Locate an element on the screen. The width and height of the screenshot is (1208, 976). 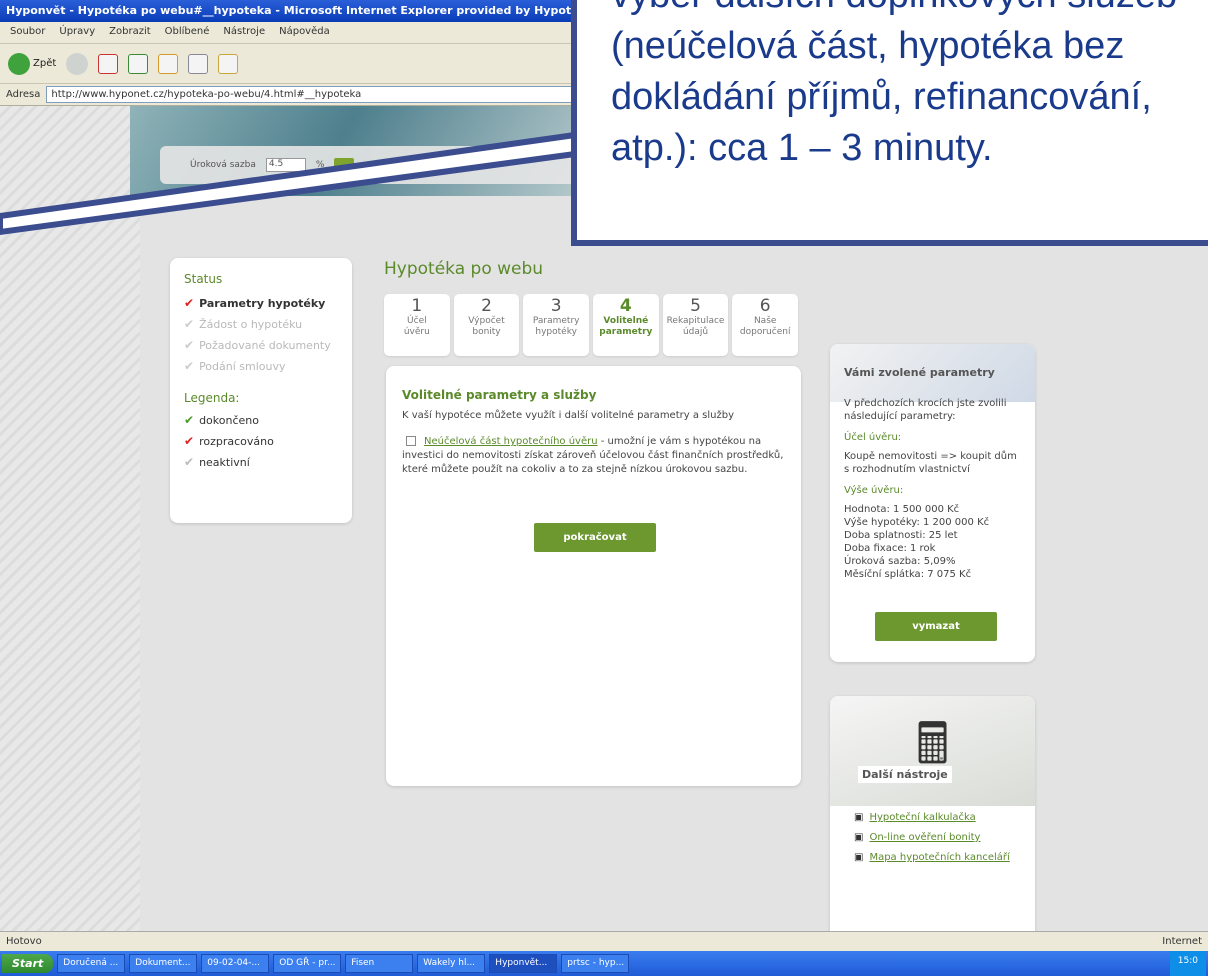
rate-bar: Úroková sazba 4.5 % is located at coordinates (370, 165).